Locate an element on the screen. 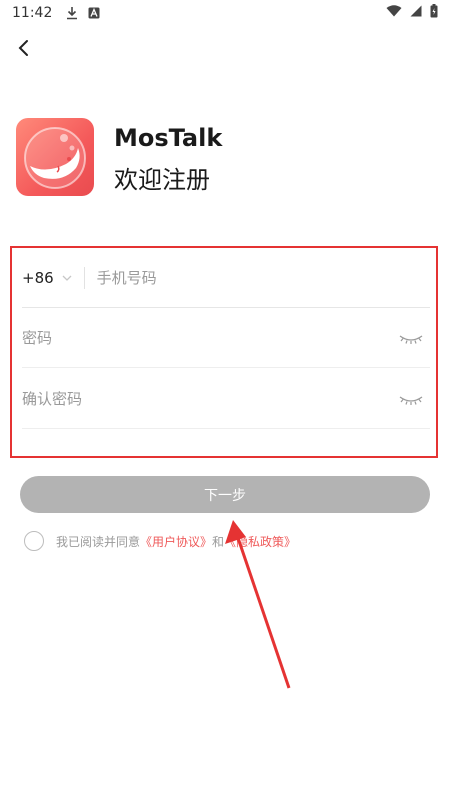  chevron-left-icon is located at coordinates (23, 48).